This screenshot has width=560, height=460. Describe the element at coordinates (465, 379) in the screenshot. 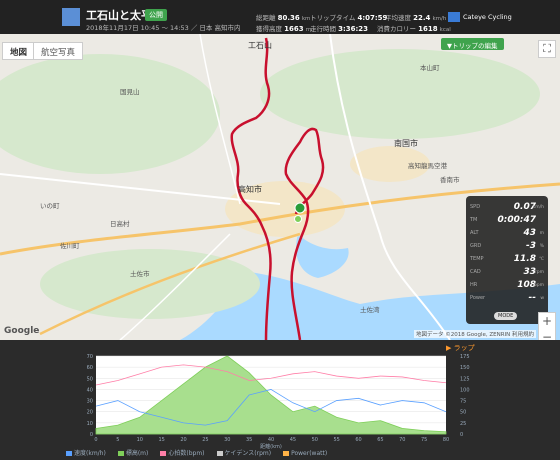

I see `y-right-tick-label: 125` at that location.